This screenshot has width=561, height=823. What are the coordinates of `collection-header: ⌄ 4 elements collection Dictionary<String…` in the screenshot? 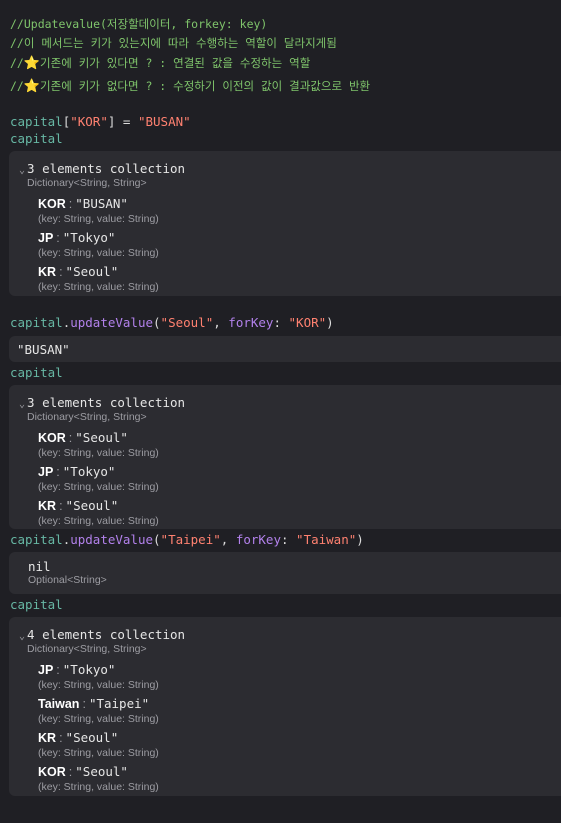 It's located at (102, 639).